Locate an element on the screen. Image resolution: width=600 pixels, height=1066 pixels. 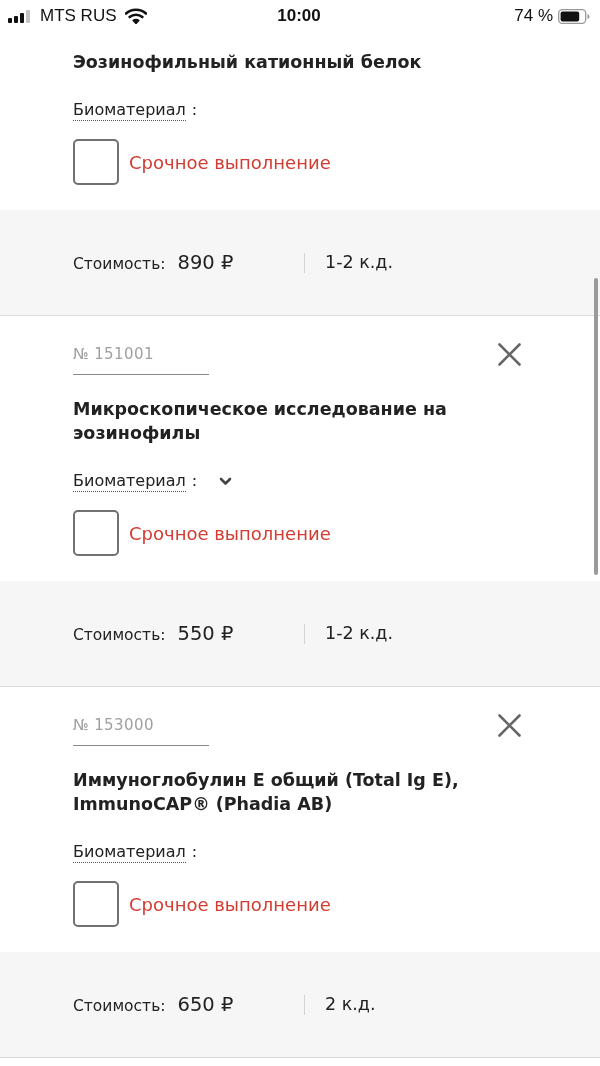
battery-icon is located at coordinates (574, 16).